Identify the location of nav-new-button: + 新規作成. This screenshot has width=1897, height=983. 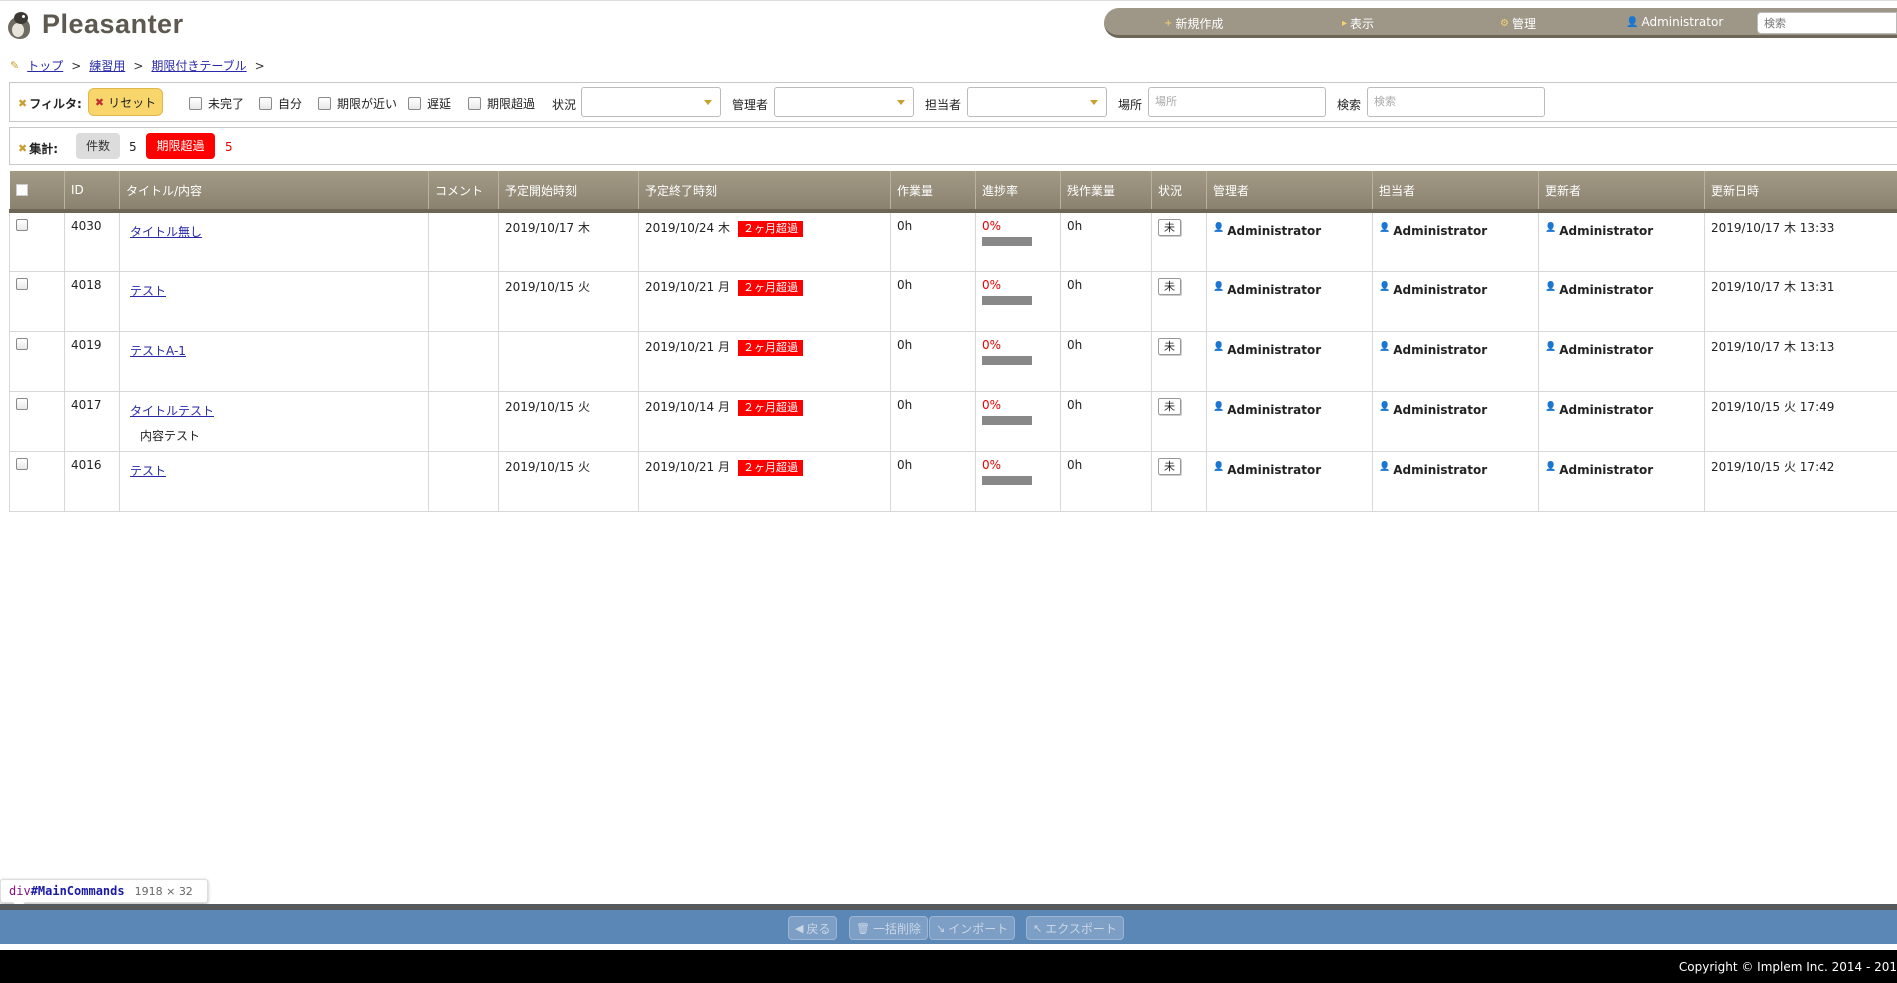
(1193, 23).